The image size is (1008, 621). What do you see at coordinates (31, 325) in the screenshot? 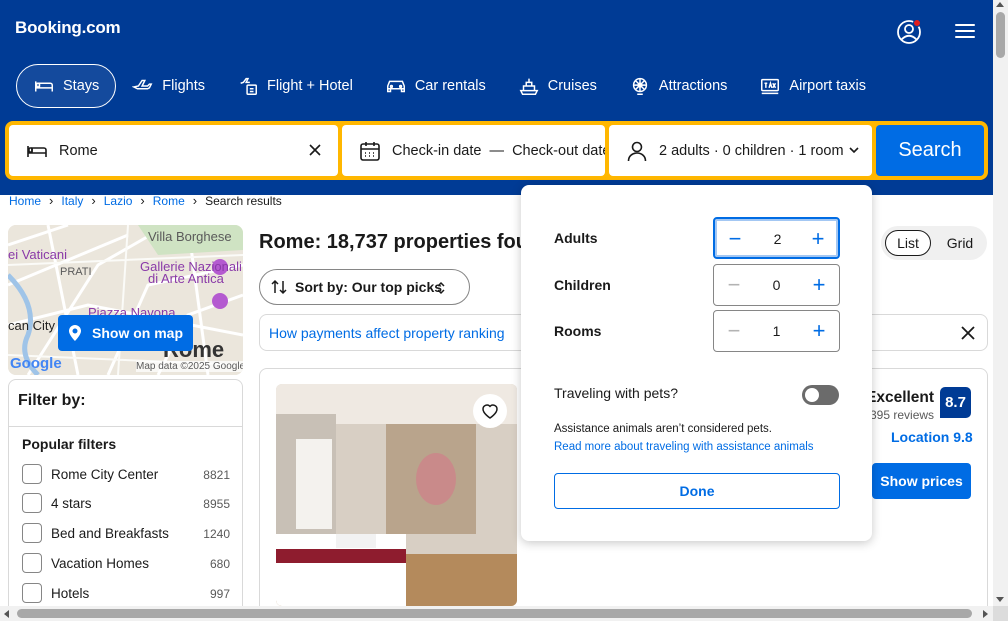
I see `map-label: can City` at bounding box center [31, 325].